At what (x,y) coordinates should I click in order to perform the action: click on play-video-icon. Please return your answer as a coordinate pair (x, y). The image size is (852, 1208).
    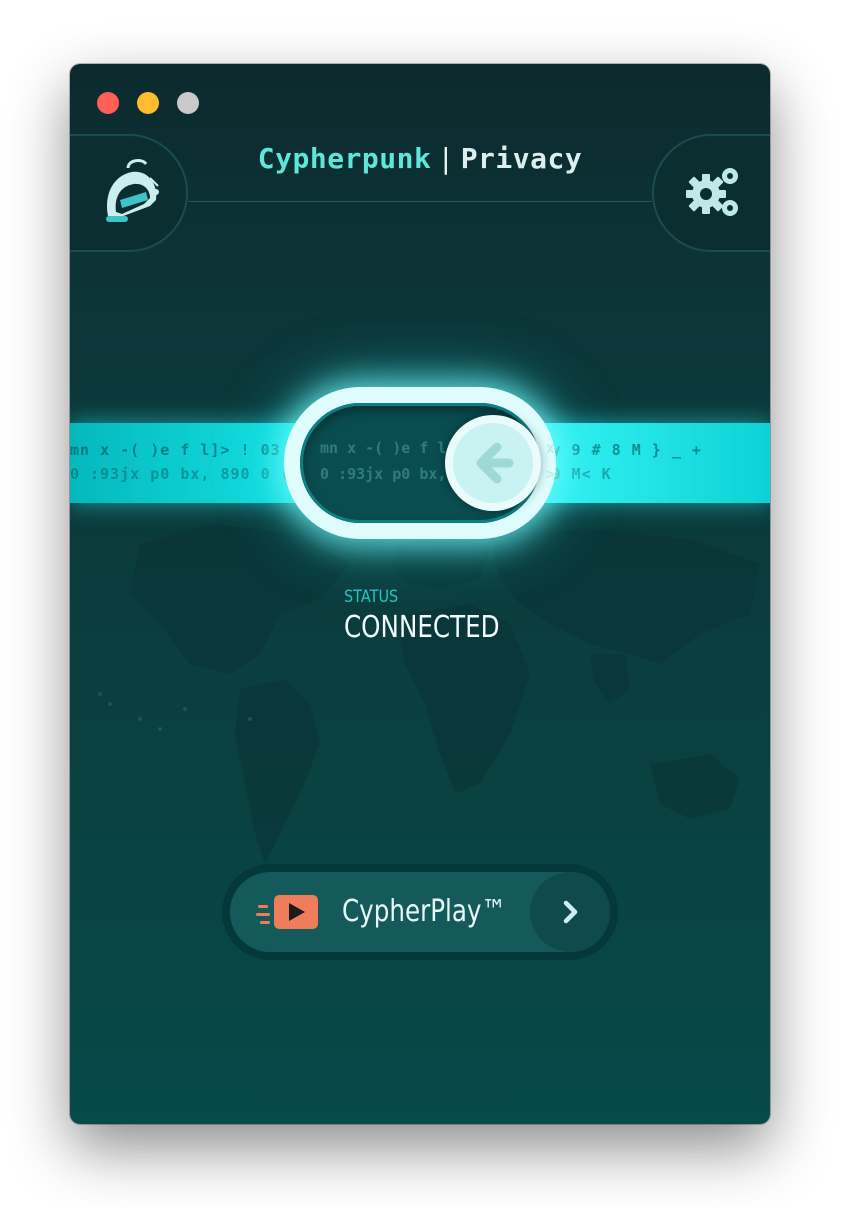
    Looking at the image, I should click on (287, 912).